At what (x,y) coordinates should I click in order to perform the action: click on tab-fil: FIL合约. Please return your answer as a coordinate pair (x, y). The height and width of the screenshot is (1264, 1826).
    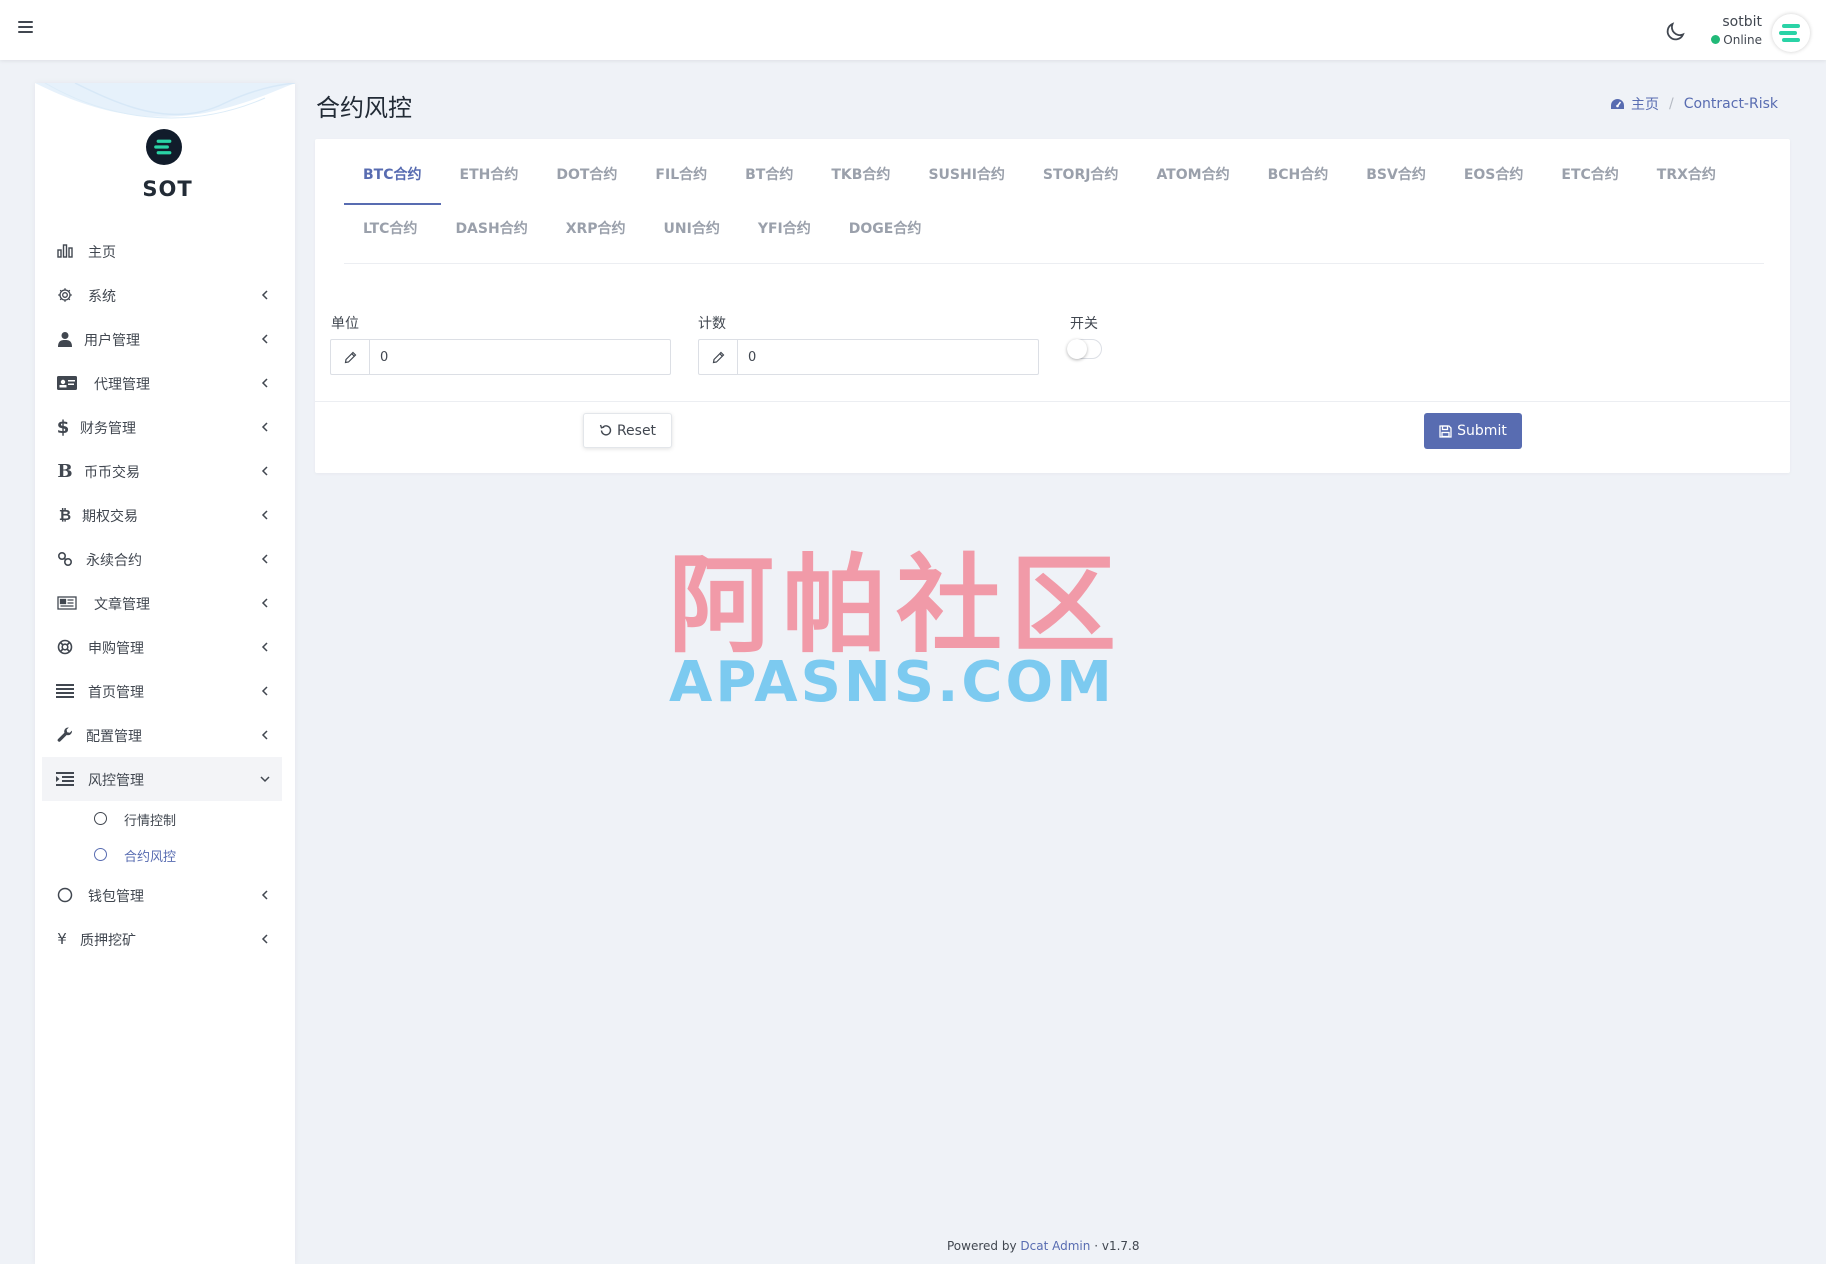
    Looking at the image, I should click on (681, 176).